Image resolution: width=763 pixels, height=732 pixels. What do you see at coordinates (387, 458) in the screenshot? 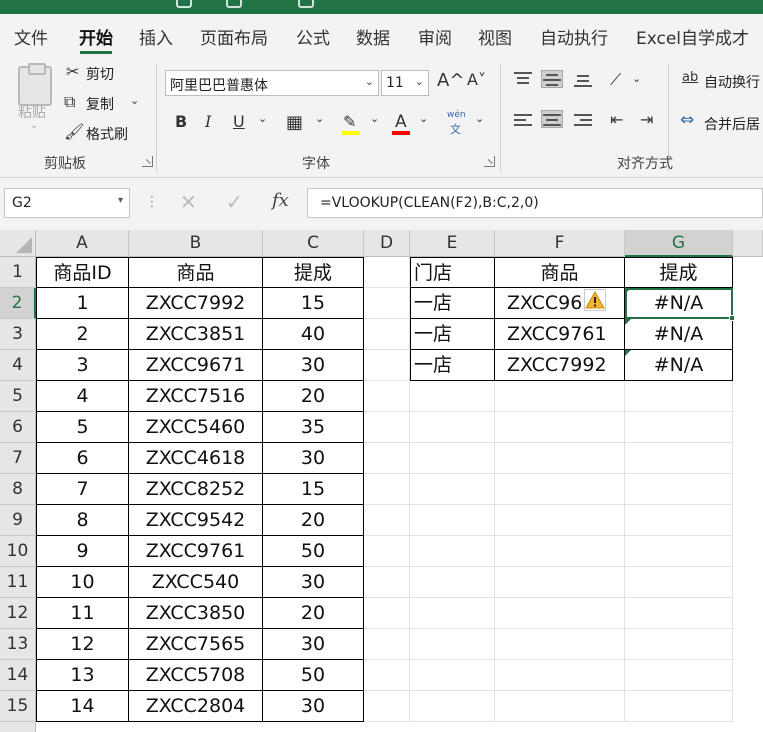
I see `cell-d7` at bounding box center [387, 458].